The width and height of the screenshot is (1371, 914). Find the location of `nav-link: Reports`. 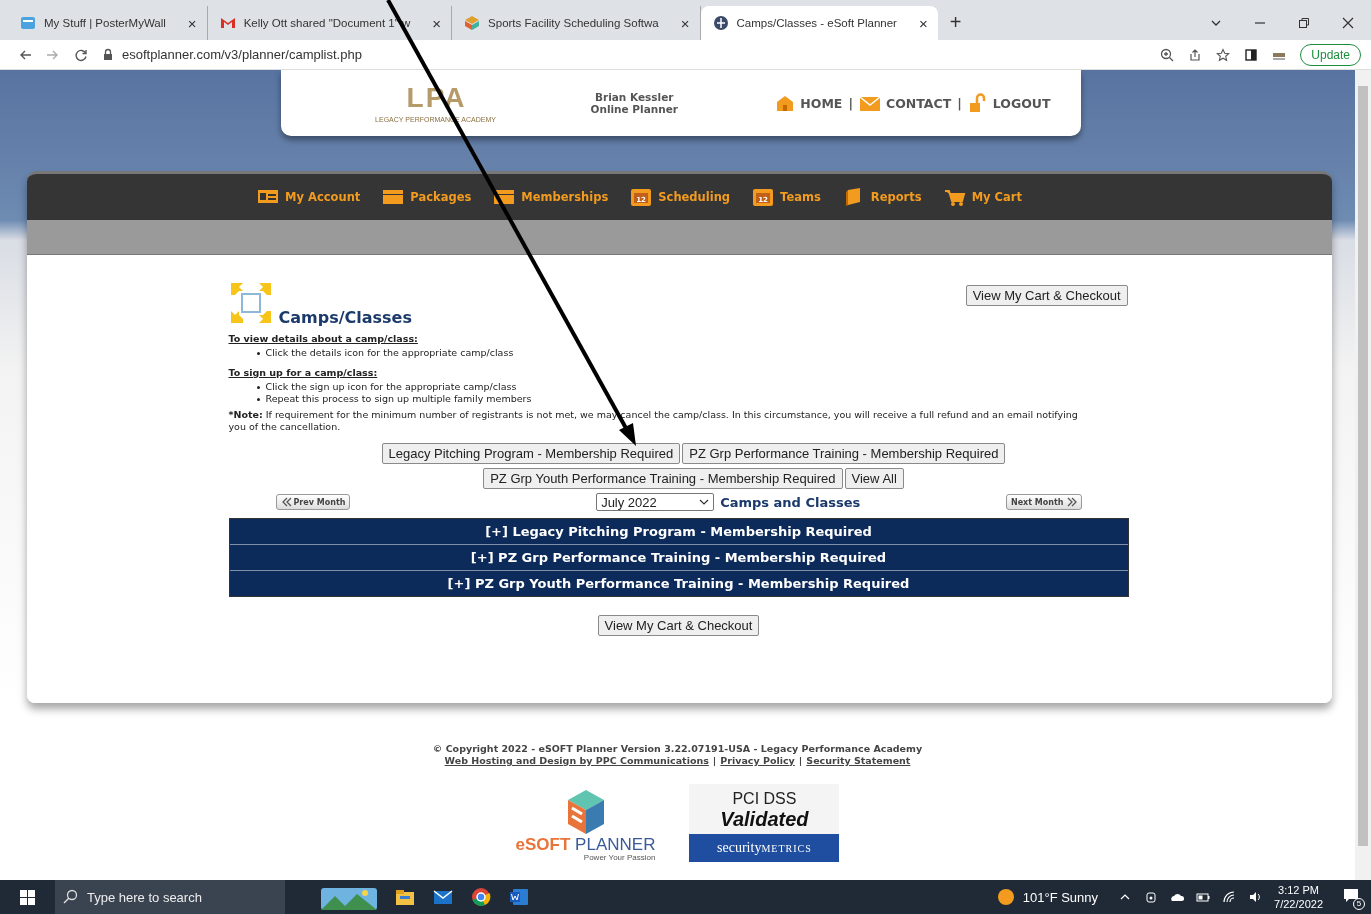

nav-link: Reports is located at coordinates (882, 197).